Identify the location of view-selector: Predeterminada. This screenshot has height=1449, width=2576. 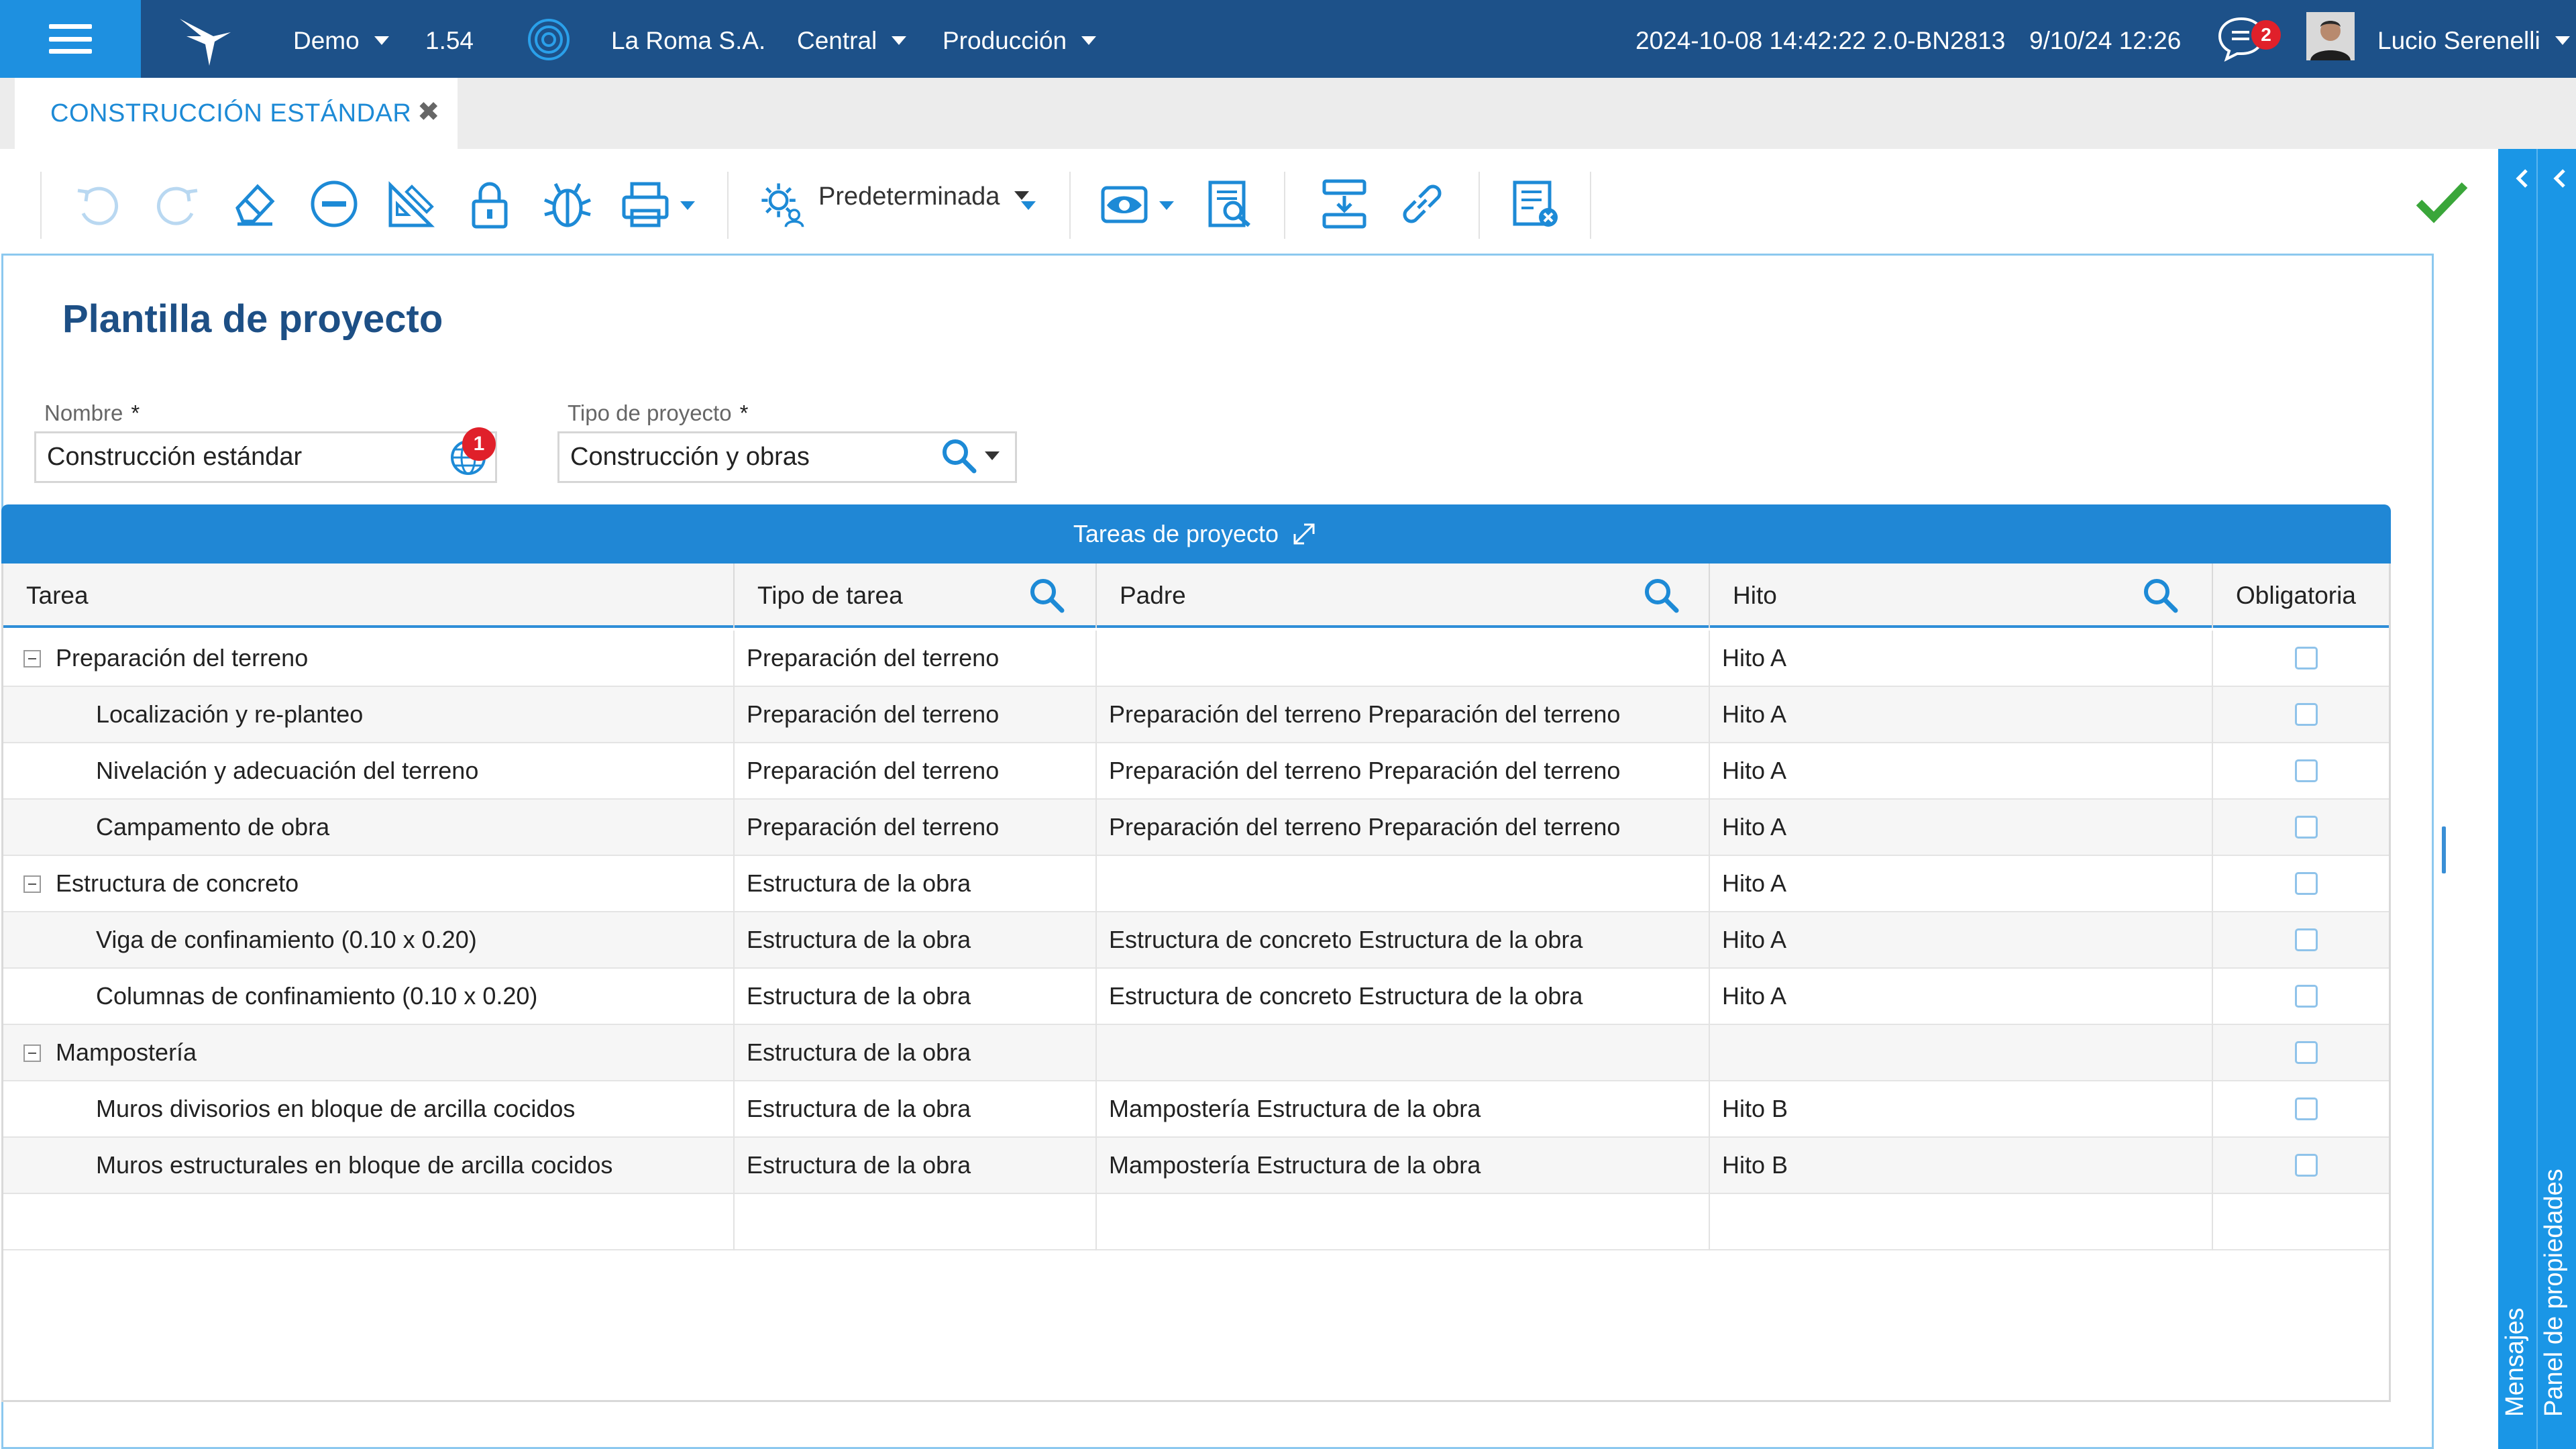
(924, 196).